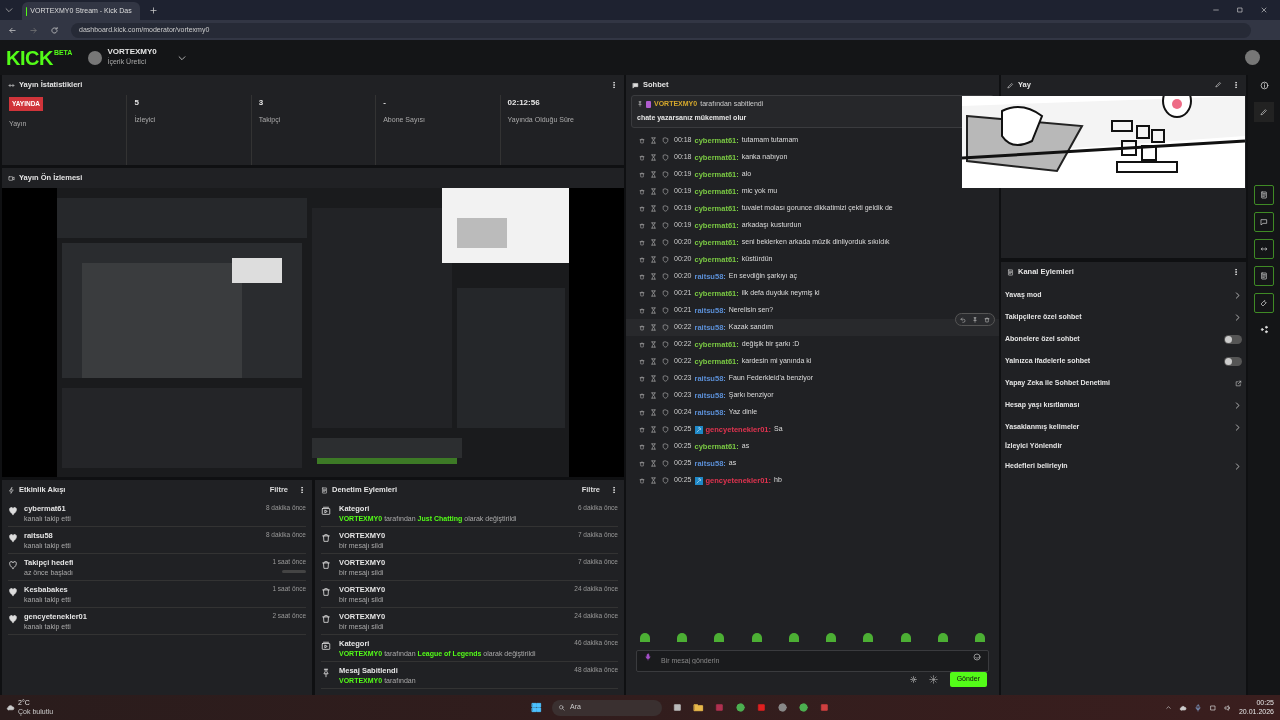 Image resolution: width=1280 pixels, height=720 pixels. I want to click on weather-icon, so click(10, 707).